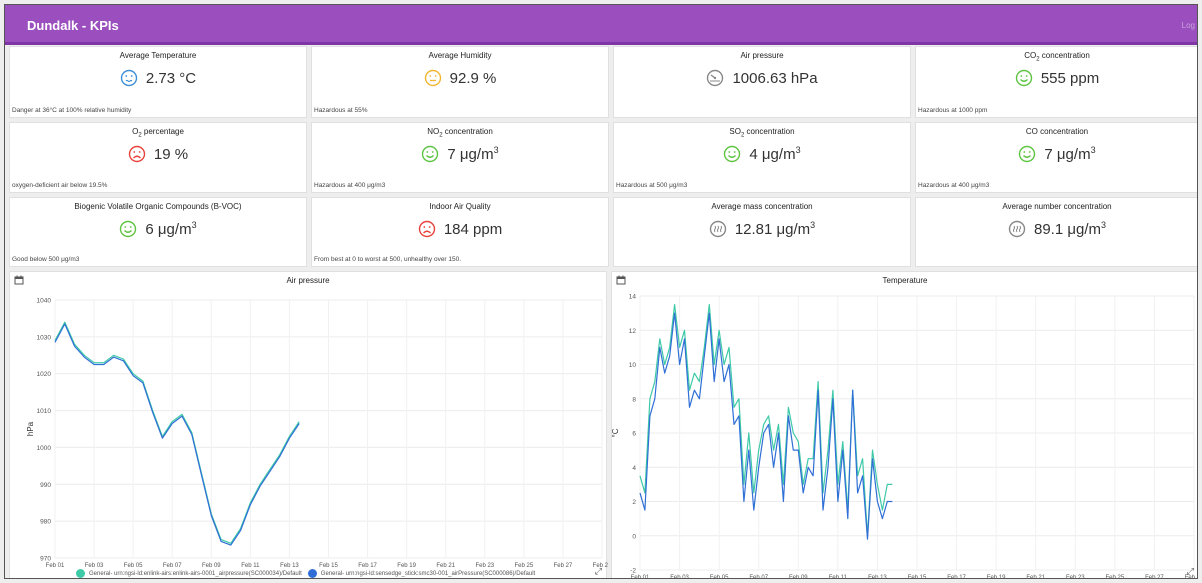  What do you see at coordinates (1056, 229) in the screenshot?
I see `kpi-value: 89.1 μg/m3` at bounding box center [1056, 229].